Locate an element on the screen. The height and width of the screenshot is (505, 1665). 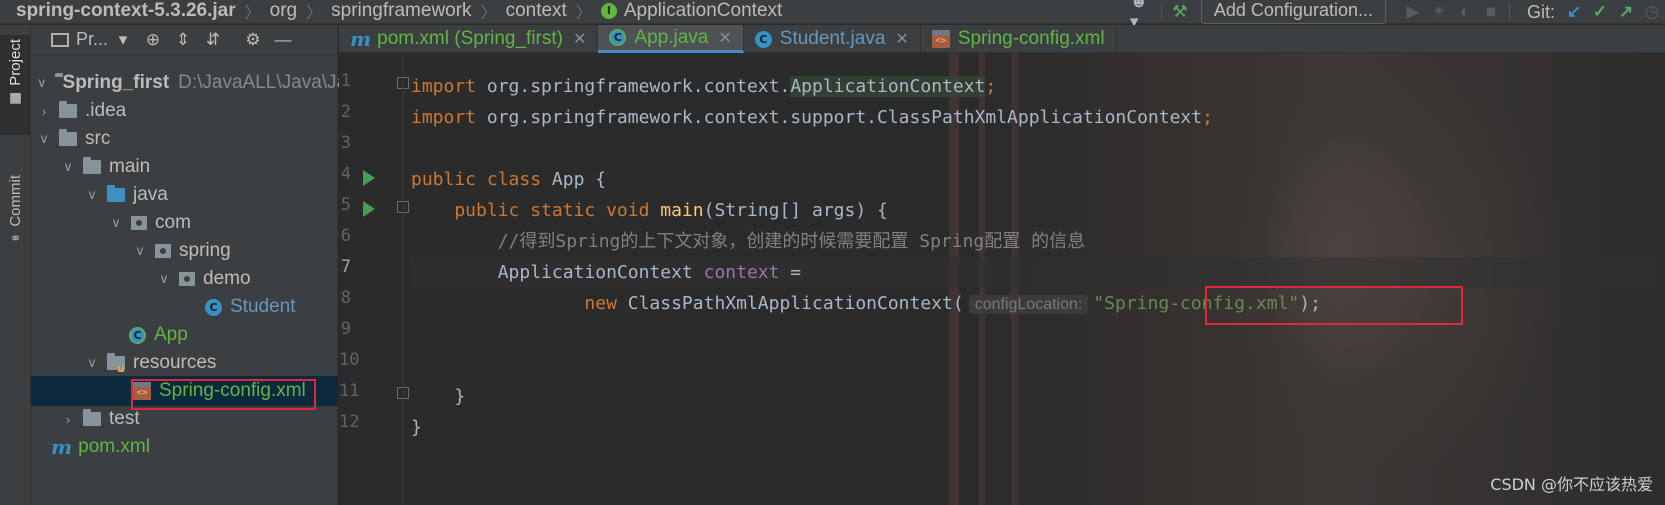
line-number-current: 7 is located at coordinates (345, 267).